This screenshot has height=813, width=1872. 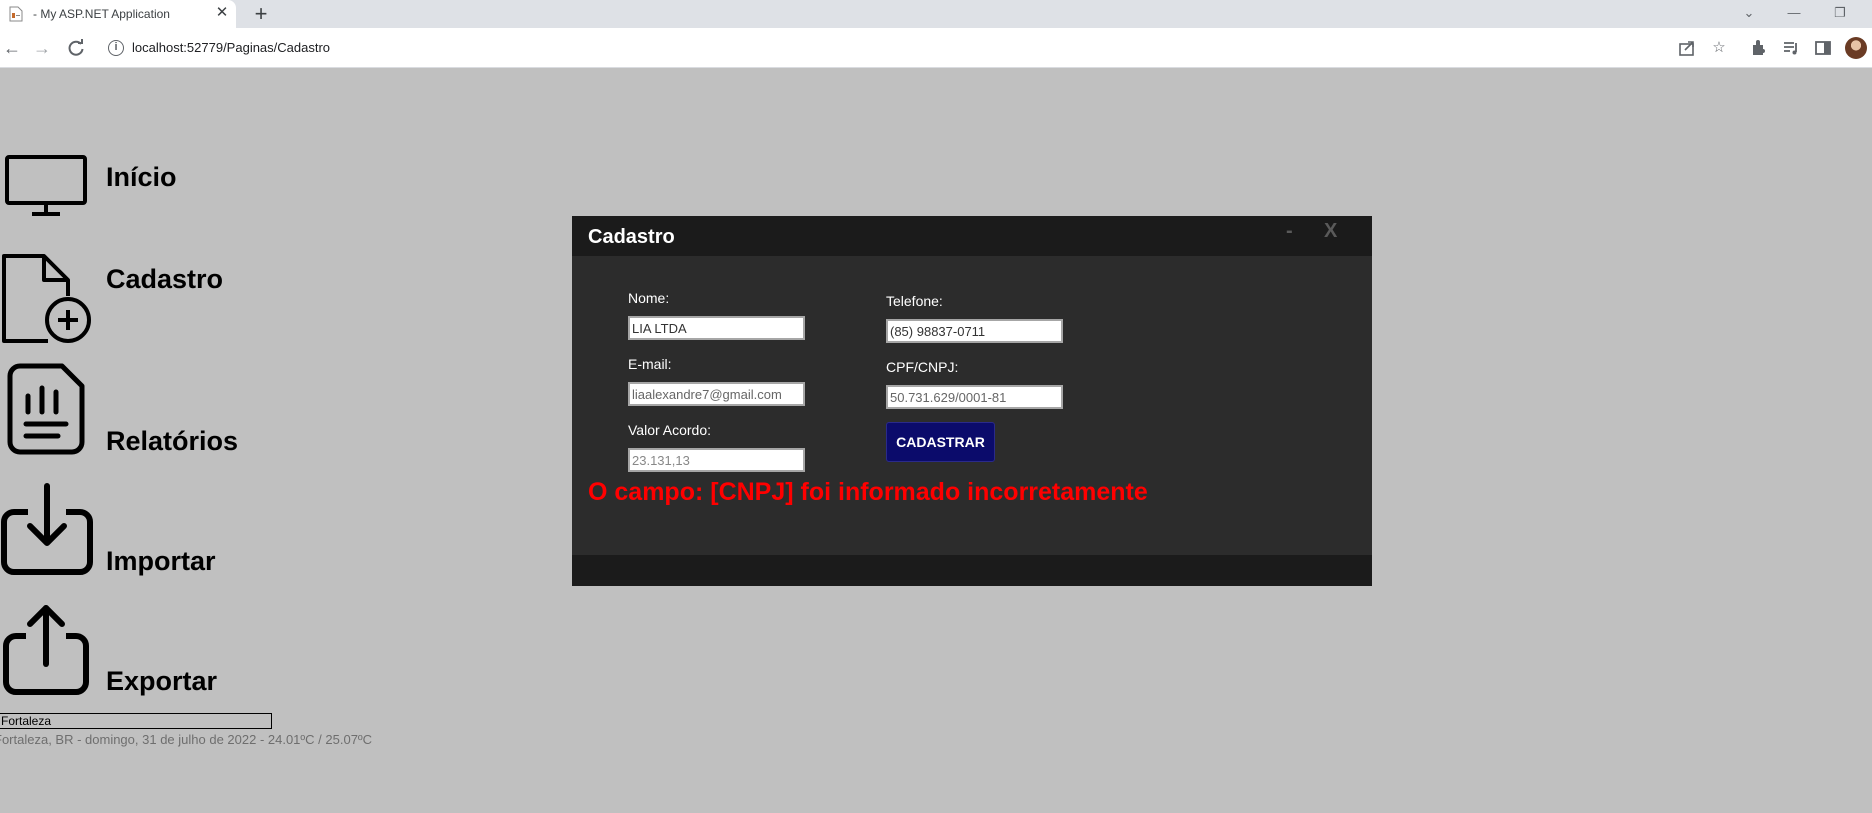 What do you see at coordinates (136, 721) in the screenshot?
I see `city-input` at bounding box center [136, 721].